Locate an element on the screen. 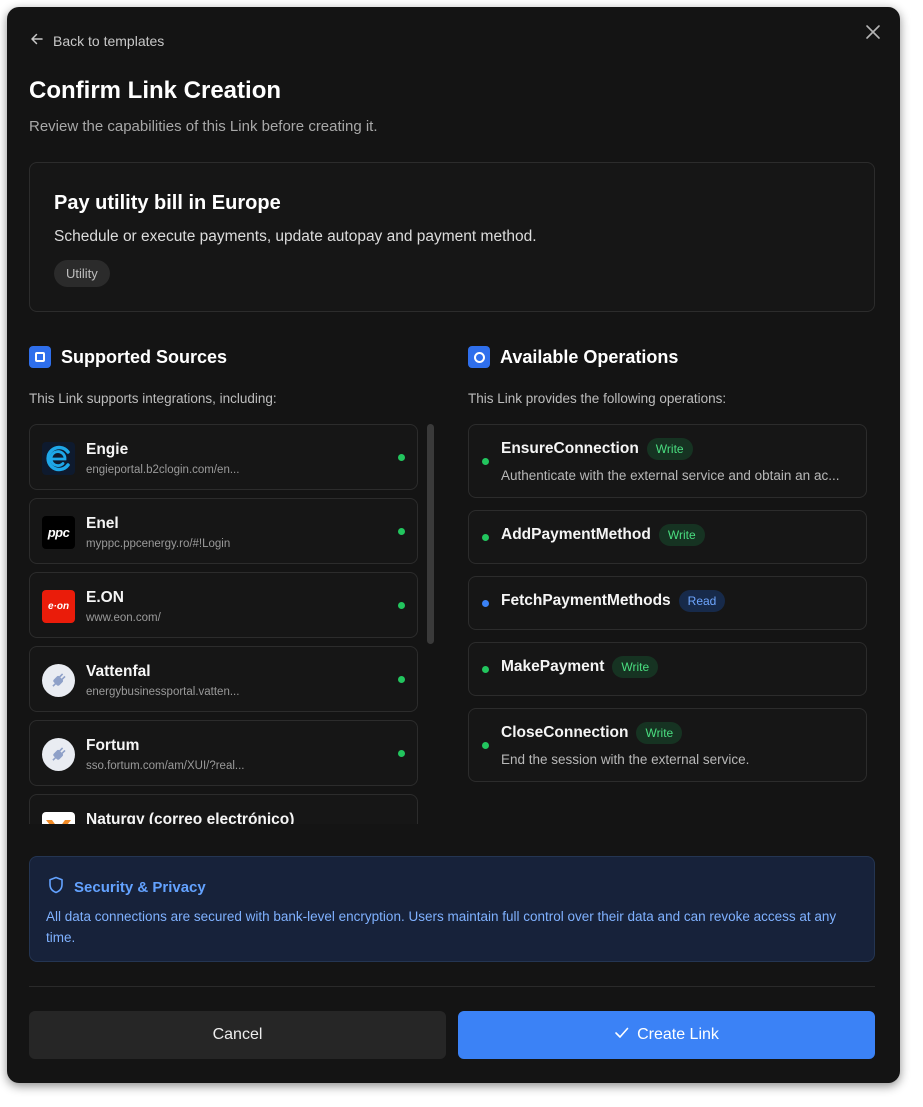 The image size is (923, 1107). page-title: Confirm Link Creation is located at coordinates (155, 90).